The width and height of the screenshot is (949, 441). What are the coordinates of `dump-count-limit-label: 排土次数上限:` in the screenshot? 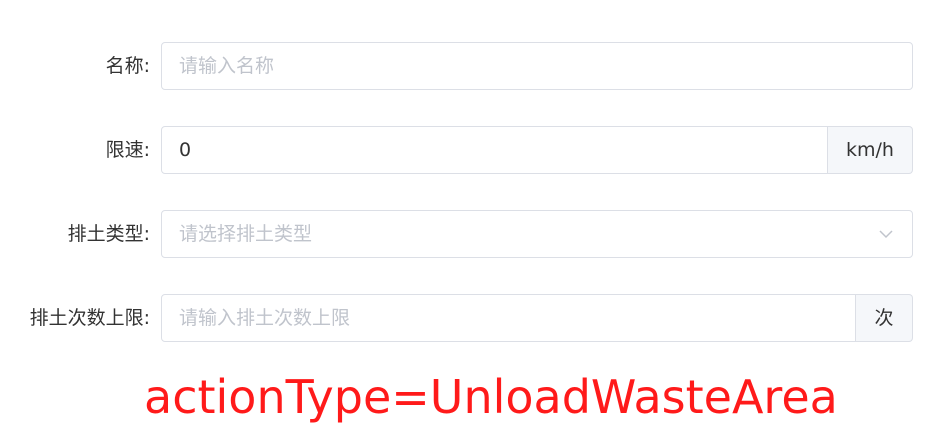 It's located at (89, 318).